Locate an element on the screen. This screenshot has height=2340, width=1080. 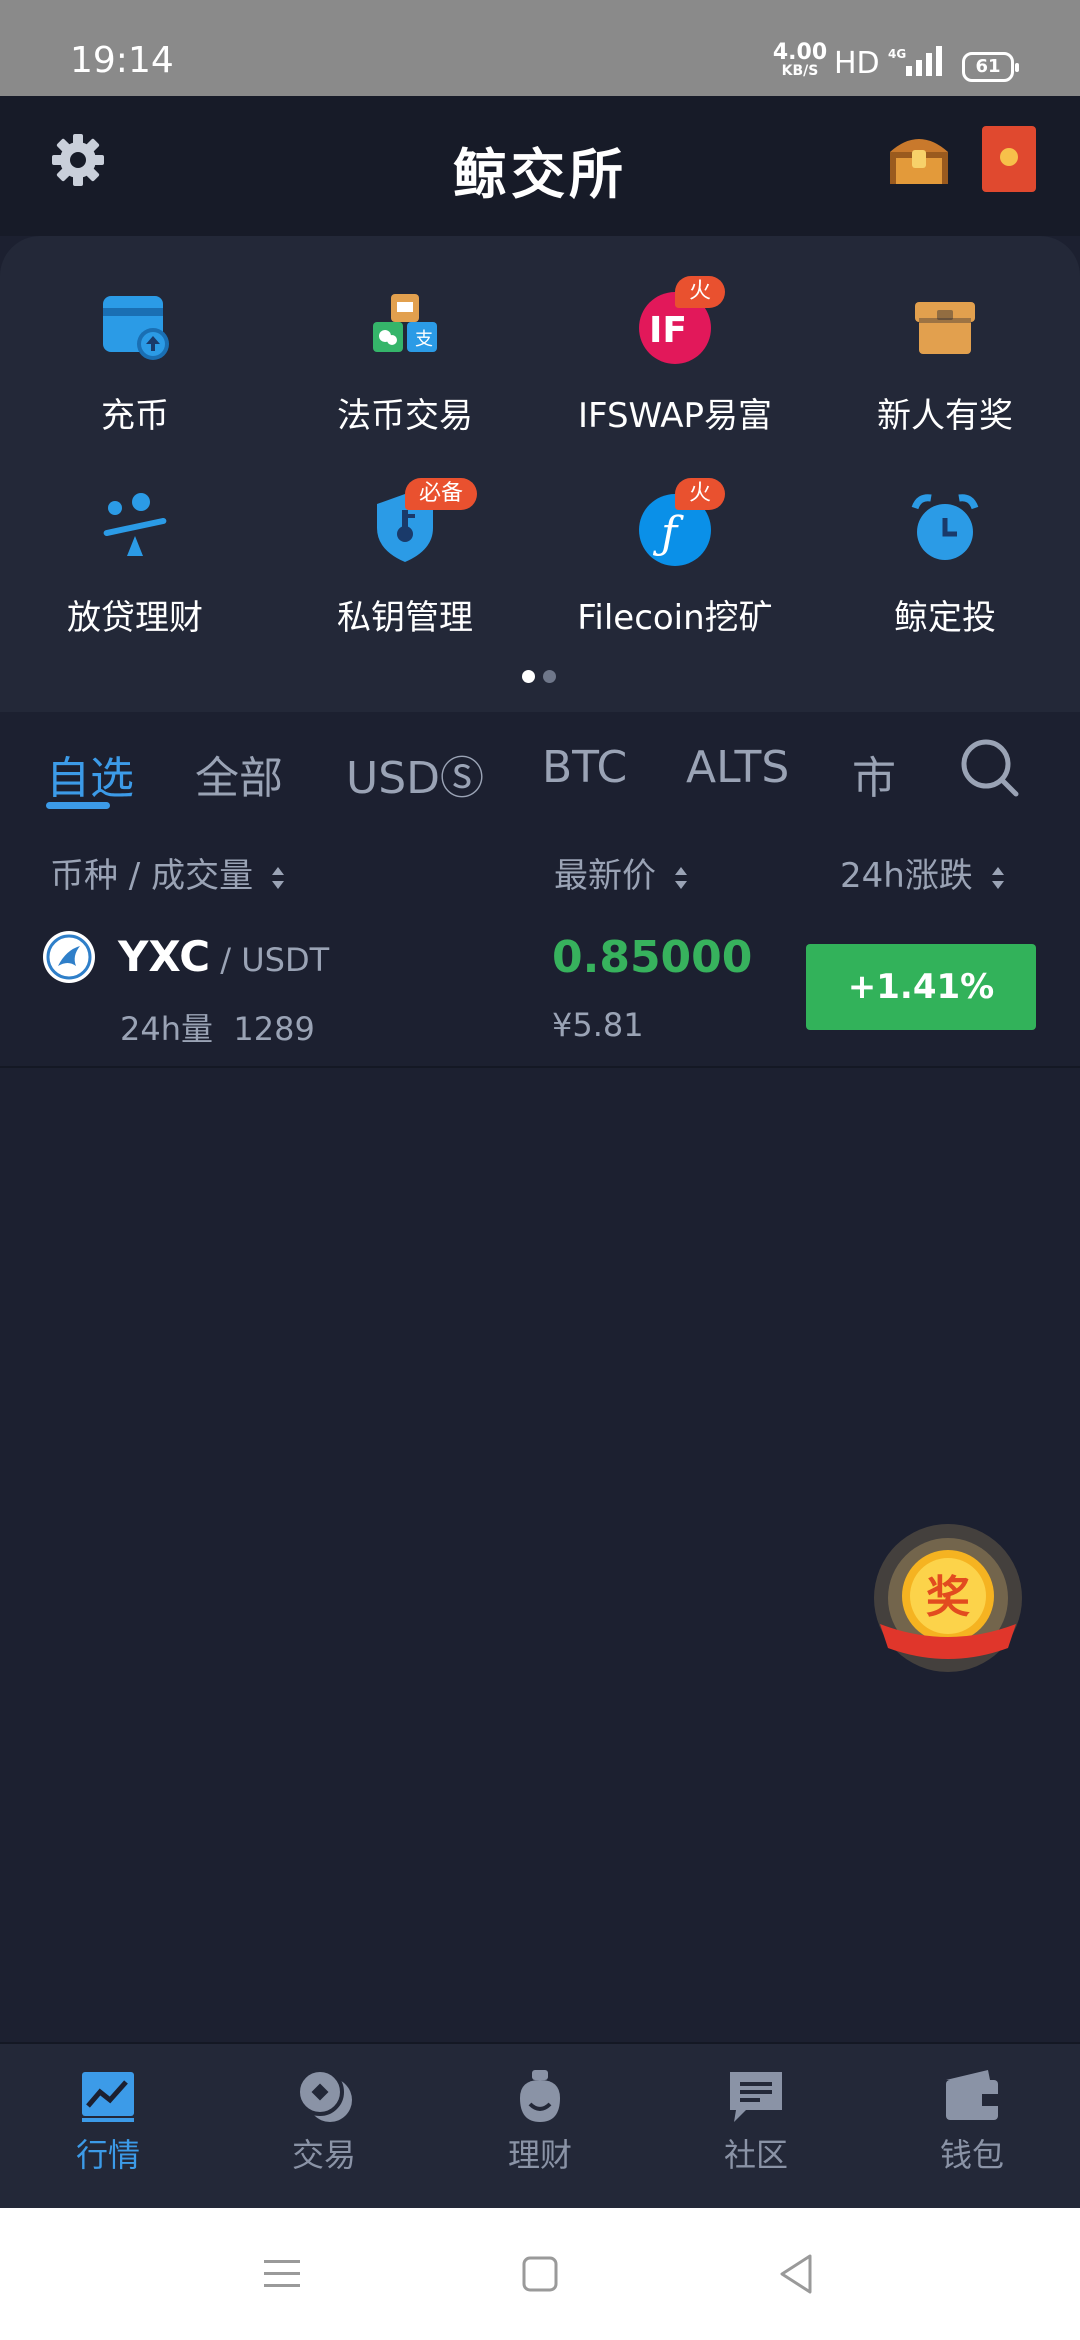
tab-market: 市 is located at coordinates (874, 774).